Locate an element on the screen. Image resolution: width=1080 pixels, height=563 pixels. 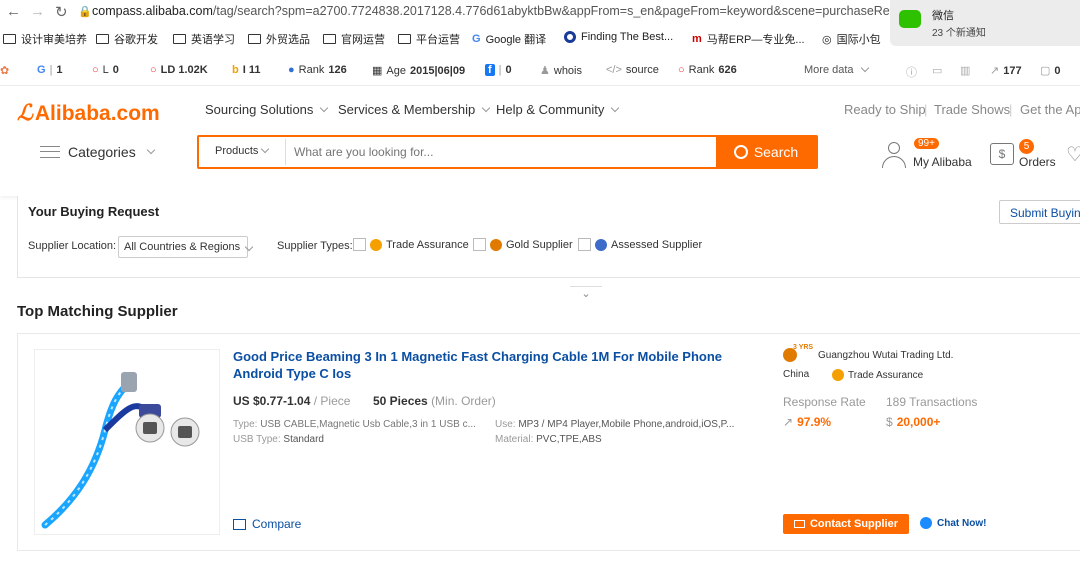
external-link-icon: ↗ is located at coordinates (995, 71).